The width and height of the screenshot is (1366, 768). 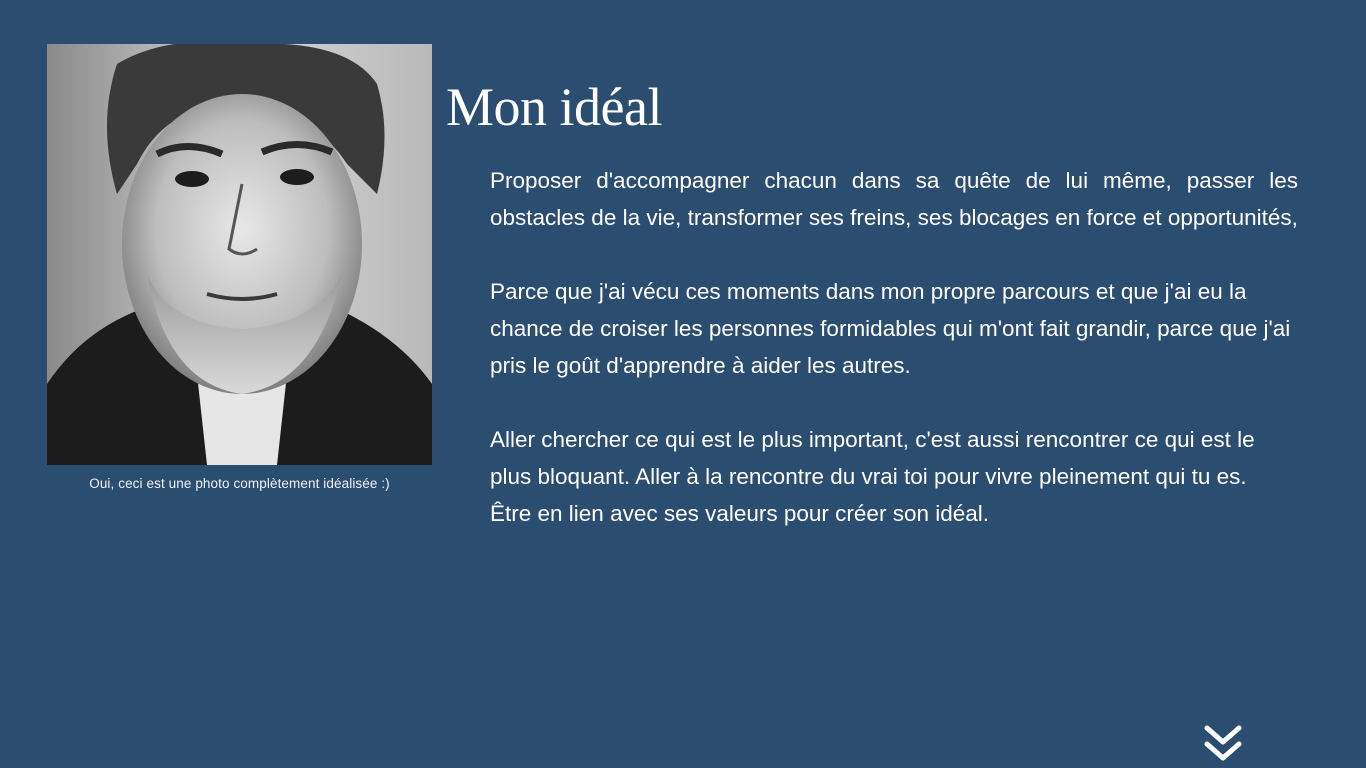 I want to click on scroll-down-button, so click(x=1223, y=744).